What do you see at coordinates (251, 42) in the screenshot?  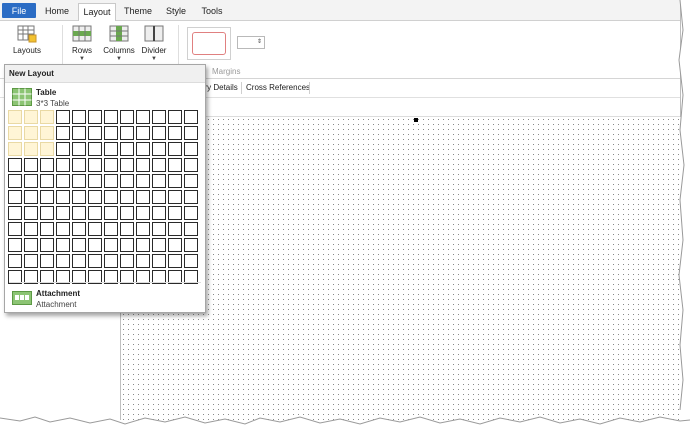 I see `margin-value-spinner: ⇕` at bounding box center [251, 42].